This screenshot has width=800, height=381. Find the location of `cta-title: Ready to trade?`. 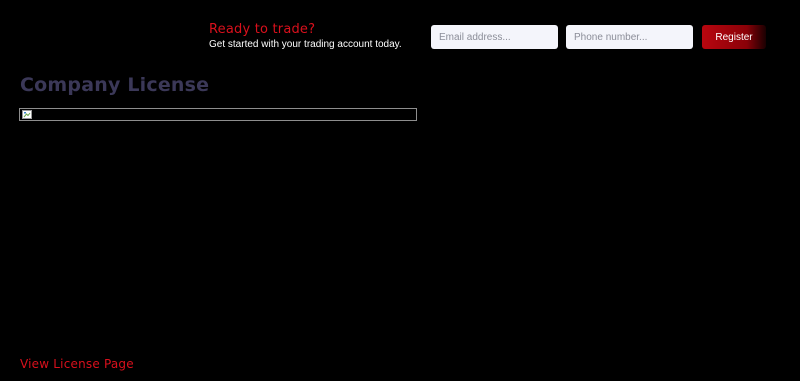

cta-title: Ready to trade? is located at coordinates (262, 29).